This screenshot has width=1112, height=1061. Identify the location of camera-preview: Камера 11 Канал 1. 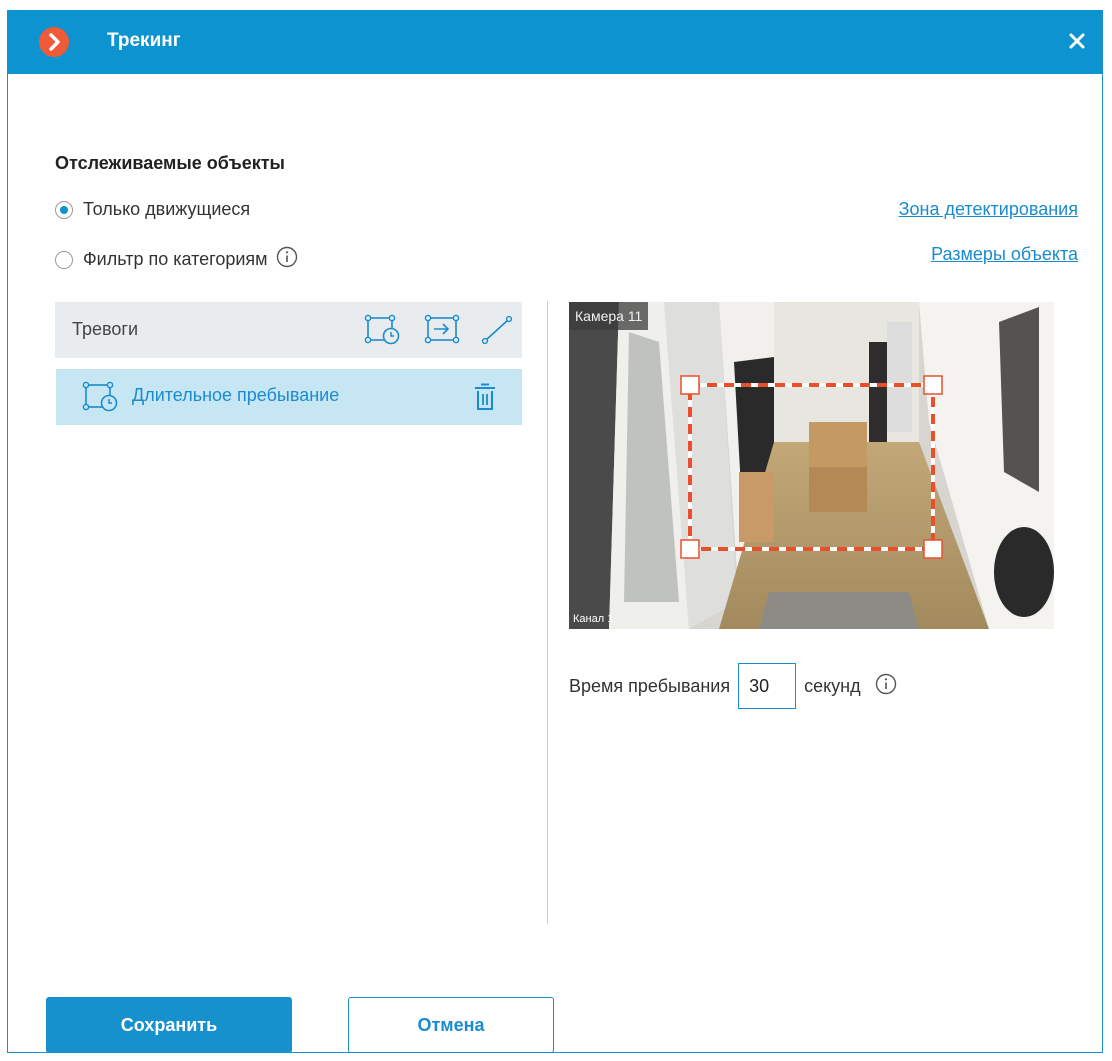
(811, 465).